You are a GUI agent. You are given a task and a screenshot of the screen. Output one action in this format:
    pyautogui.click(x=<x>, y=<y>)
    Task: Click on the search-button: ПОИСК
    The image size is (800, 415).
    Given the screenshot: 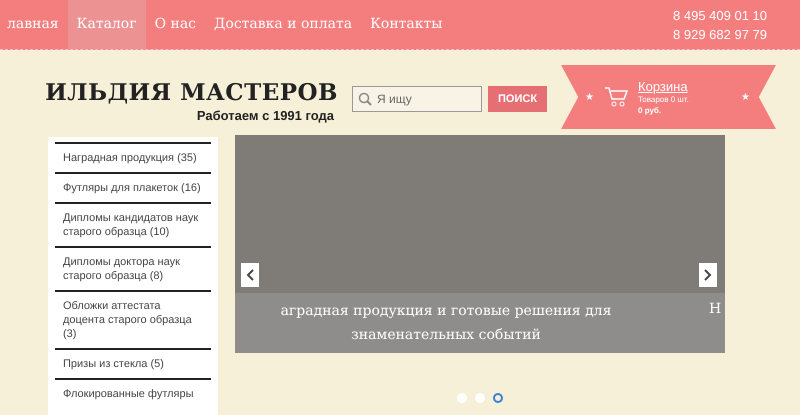 What is the action you would take?
    pyautogui.click(x=518, y=99)
    